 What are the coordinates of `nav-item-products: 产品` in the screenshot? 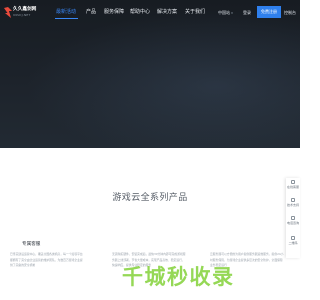 It's located at (91, 12).